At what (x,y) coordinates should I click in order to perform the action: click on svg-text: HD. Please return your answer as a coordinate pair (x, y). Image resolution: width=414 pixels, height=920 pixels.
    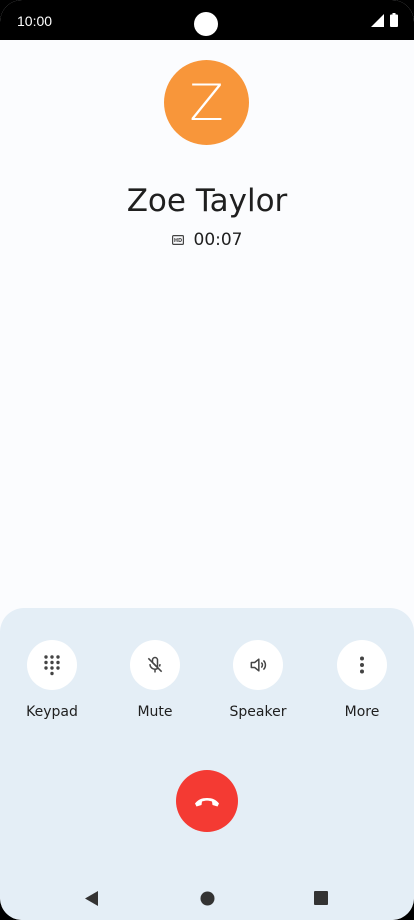
    Looking at the image, I should click on (177, 241).